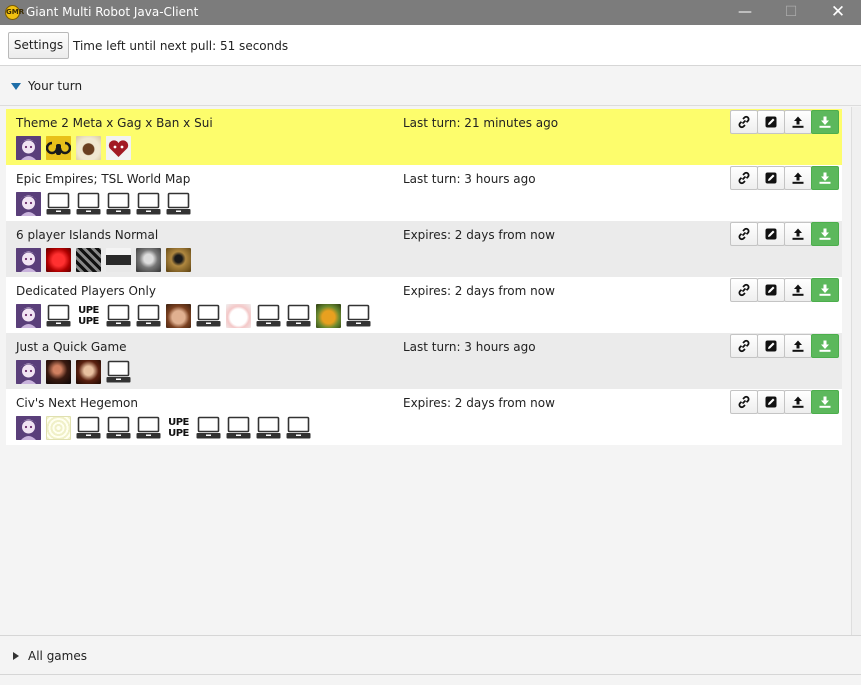 The image size is (861, 685). I want to click on minimize-button: —, so click(745, 12).